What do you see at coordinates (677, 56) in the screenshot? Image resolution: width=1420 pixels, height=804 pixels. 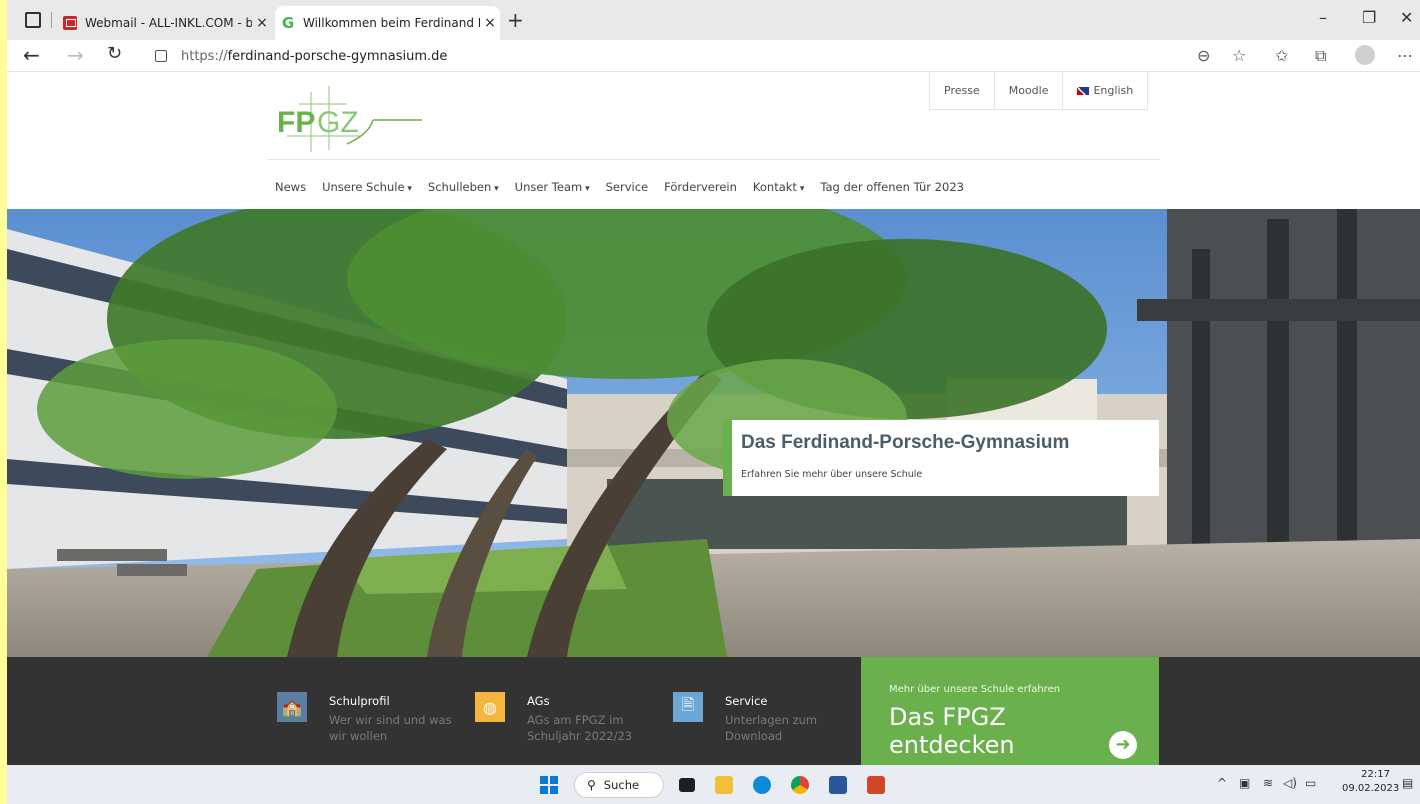 I see `url-field: https:// ferdinand-porsche-gymnasium.de` at bounding box center [677, 56].